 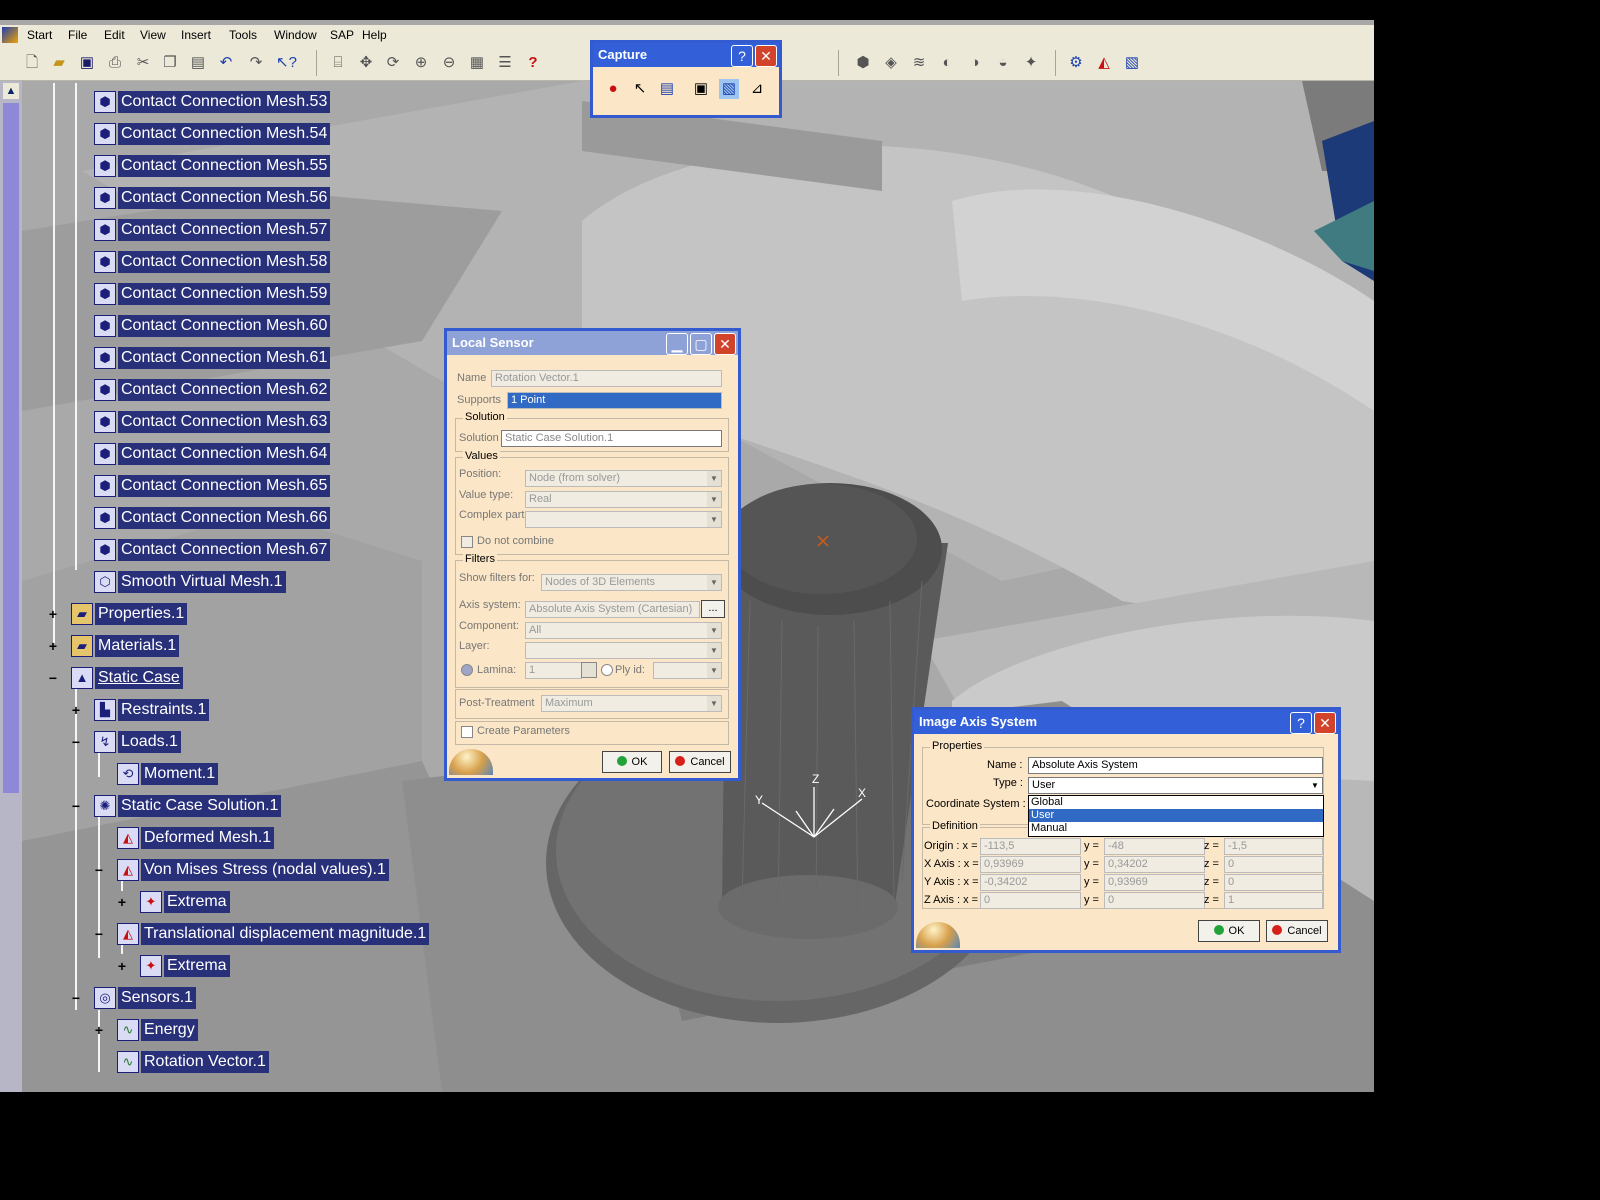 I want to click on complex-part-select: ▼, so click(x=623, y=519).